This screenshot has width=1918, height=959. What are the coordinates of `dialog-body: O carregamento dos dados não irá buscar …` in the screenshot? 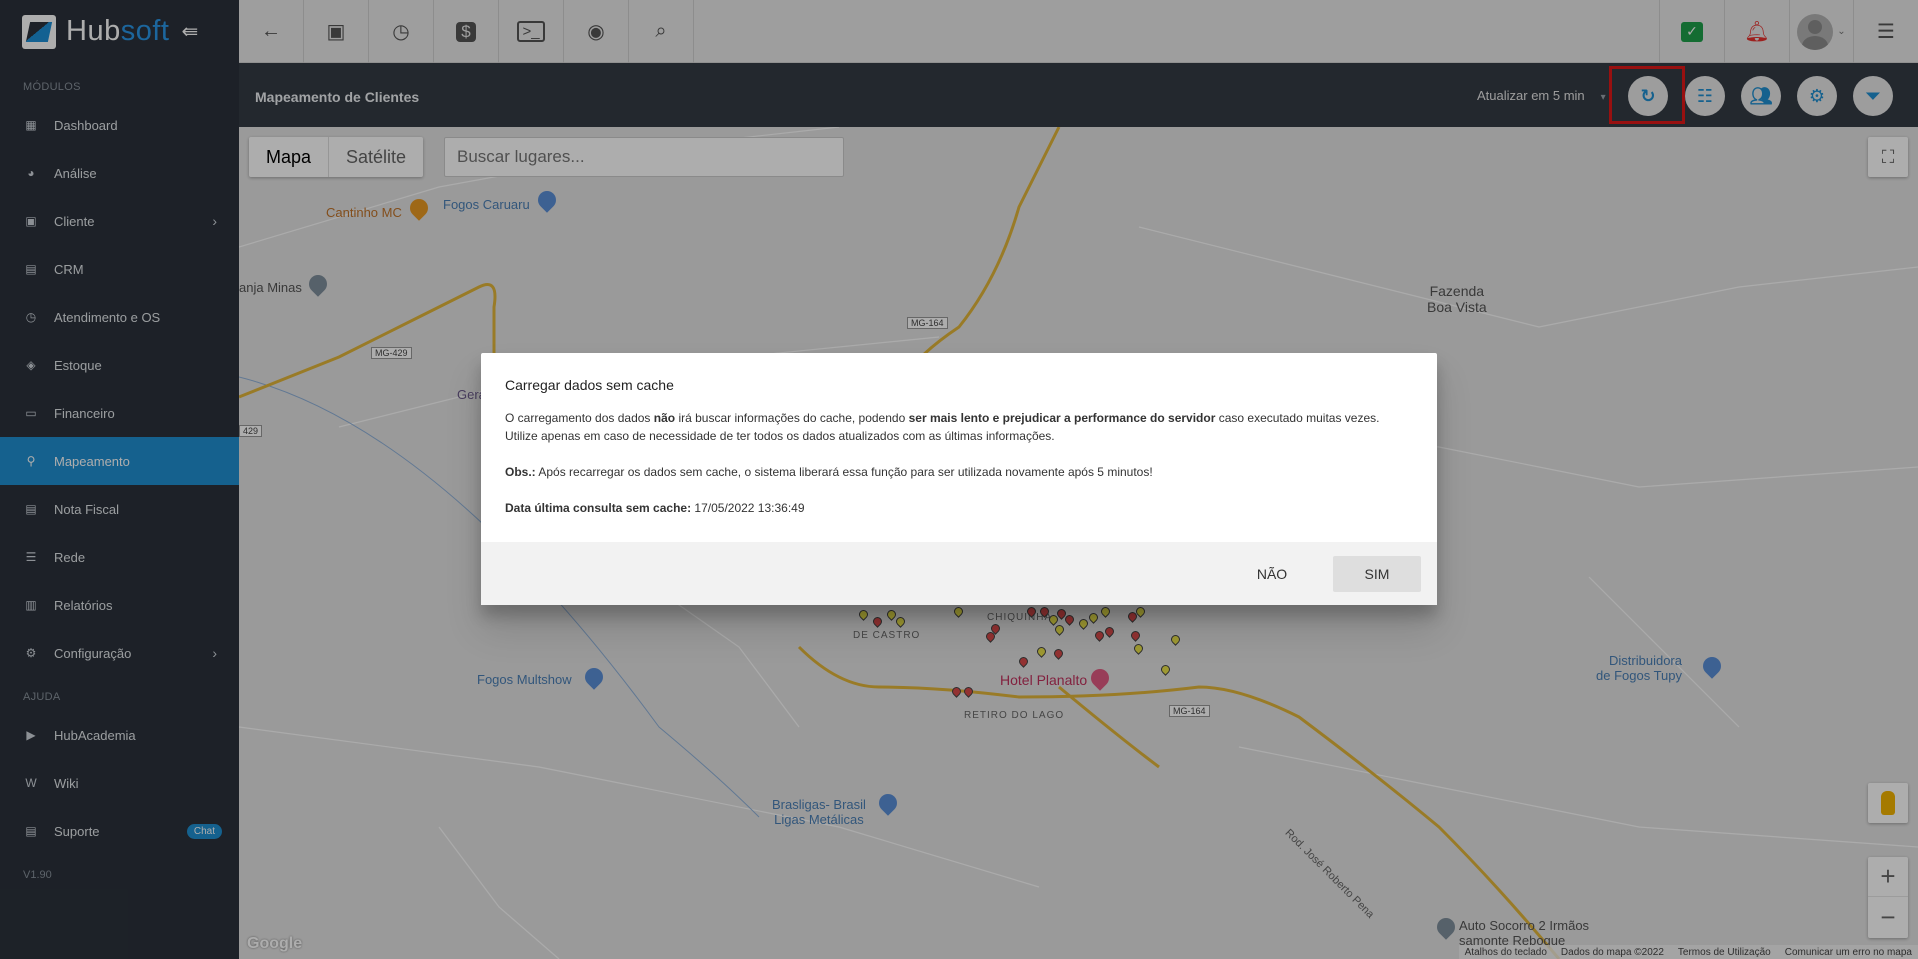 It's located at (960, 472).